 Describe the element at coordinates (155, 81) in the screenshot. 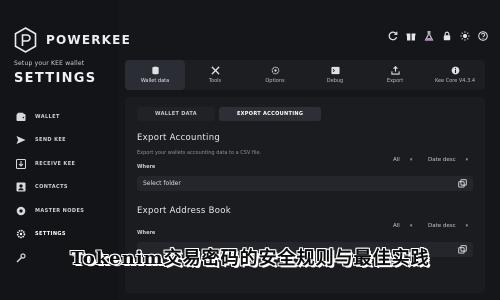

I see `tab-label: Wallet data` at that location.